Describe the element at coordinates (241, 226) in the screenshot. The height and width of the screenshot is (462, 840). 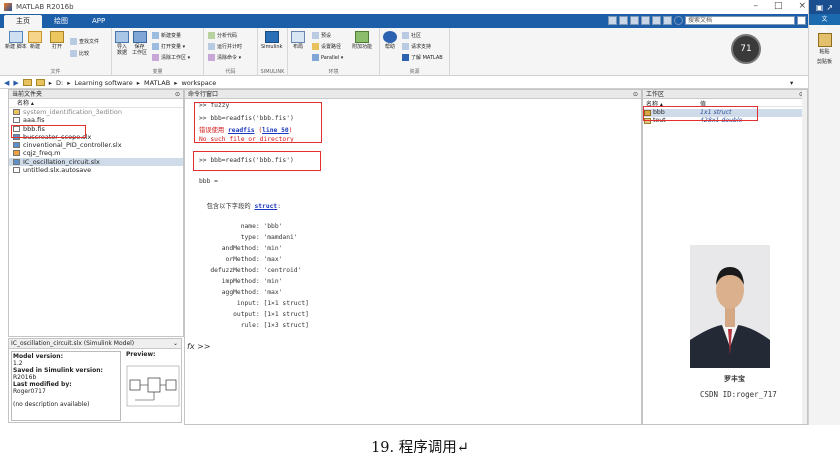
I see `command-line: name: 'bbb'` at that location.